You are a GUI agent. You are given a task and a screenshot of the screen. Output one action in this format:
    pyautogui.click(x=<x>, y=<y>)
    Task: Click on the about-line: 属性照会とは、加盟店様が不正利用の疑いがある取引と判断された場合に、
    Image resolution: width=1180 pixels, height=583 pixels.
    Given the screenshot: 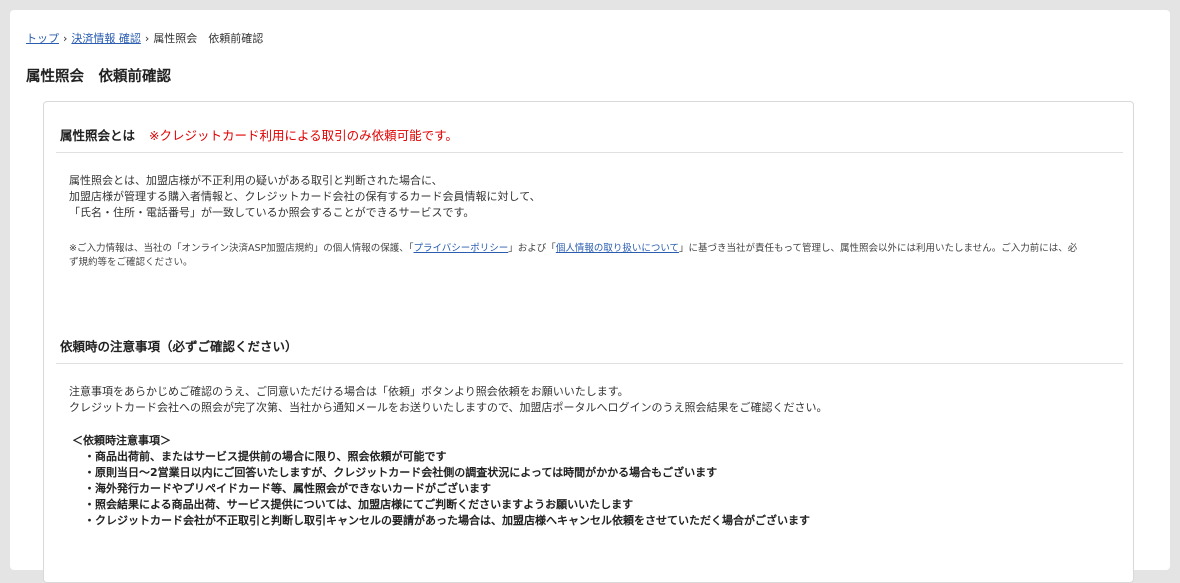 What is the action you would take?
    pyautogui.click(x=256, y=180)
    